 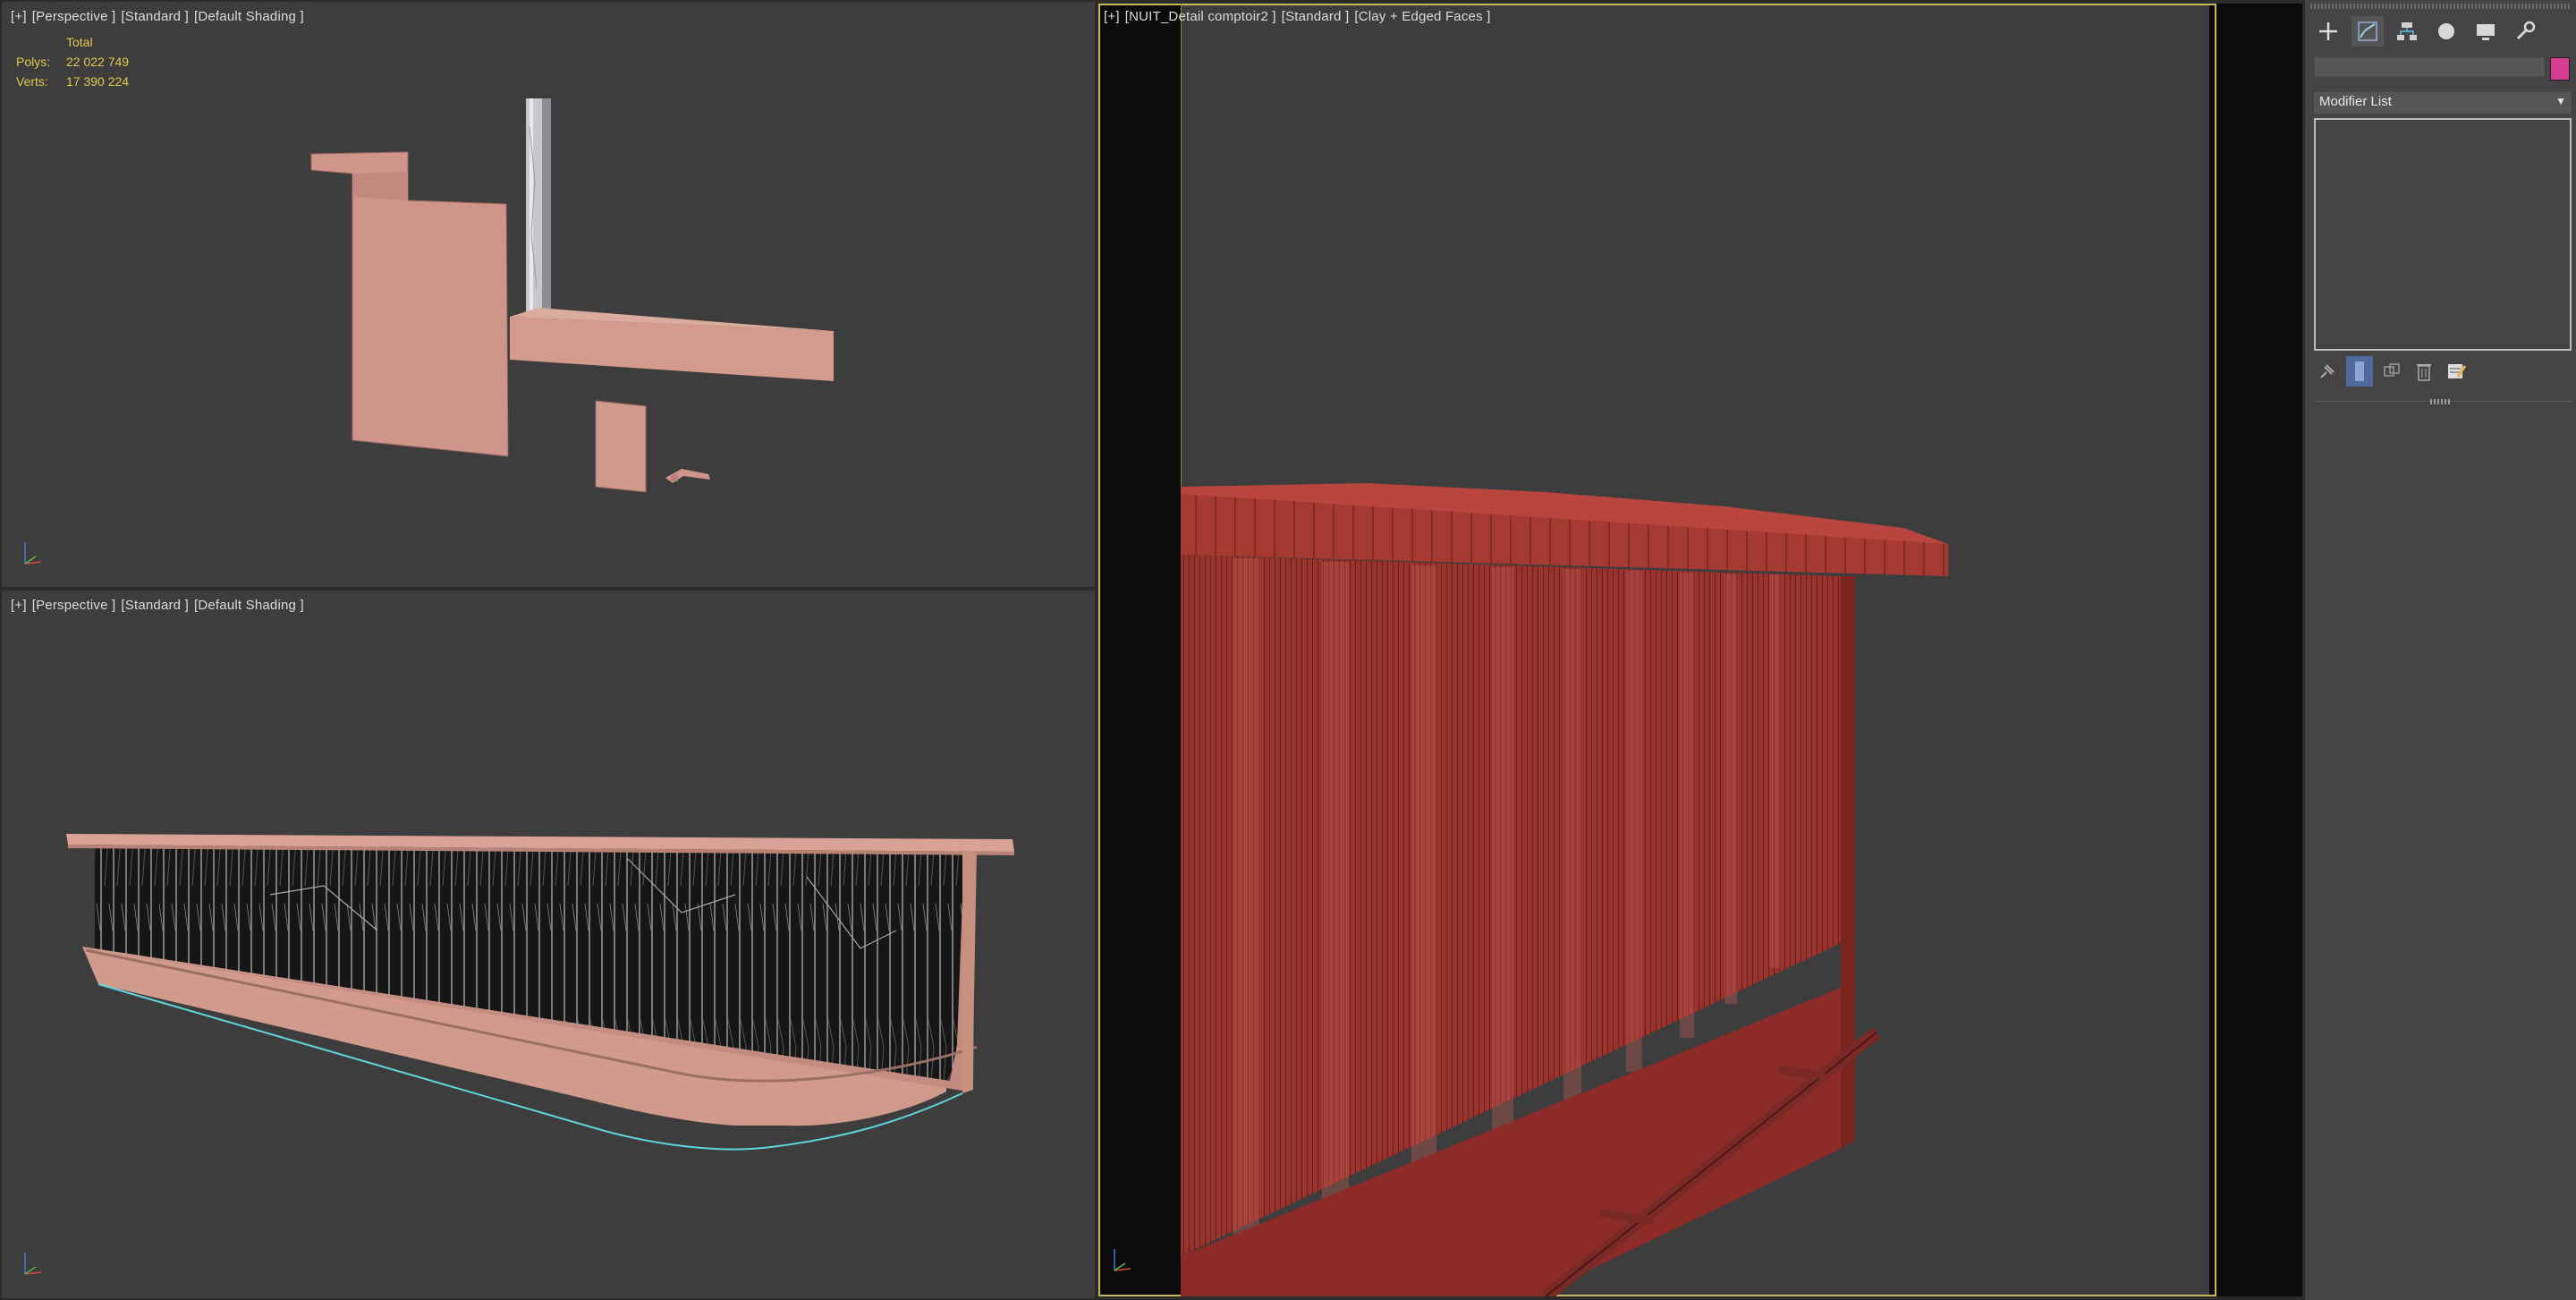 I want to click on command-panel-tabs, so click(x=2426, y=32).